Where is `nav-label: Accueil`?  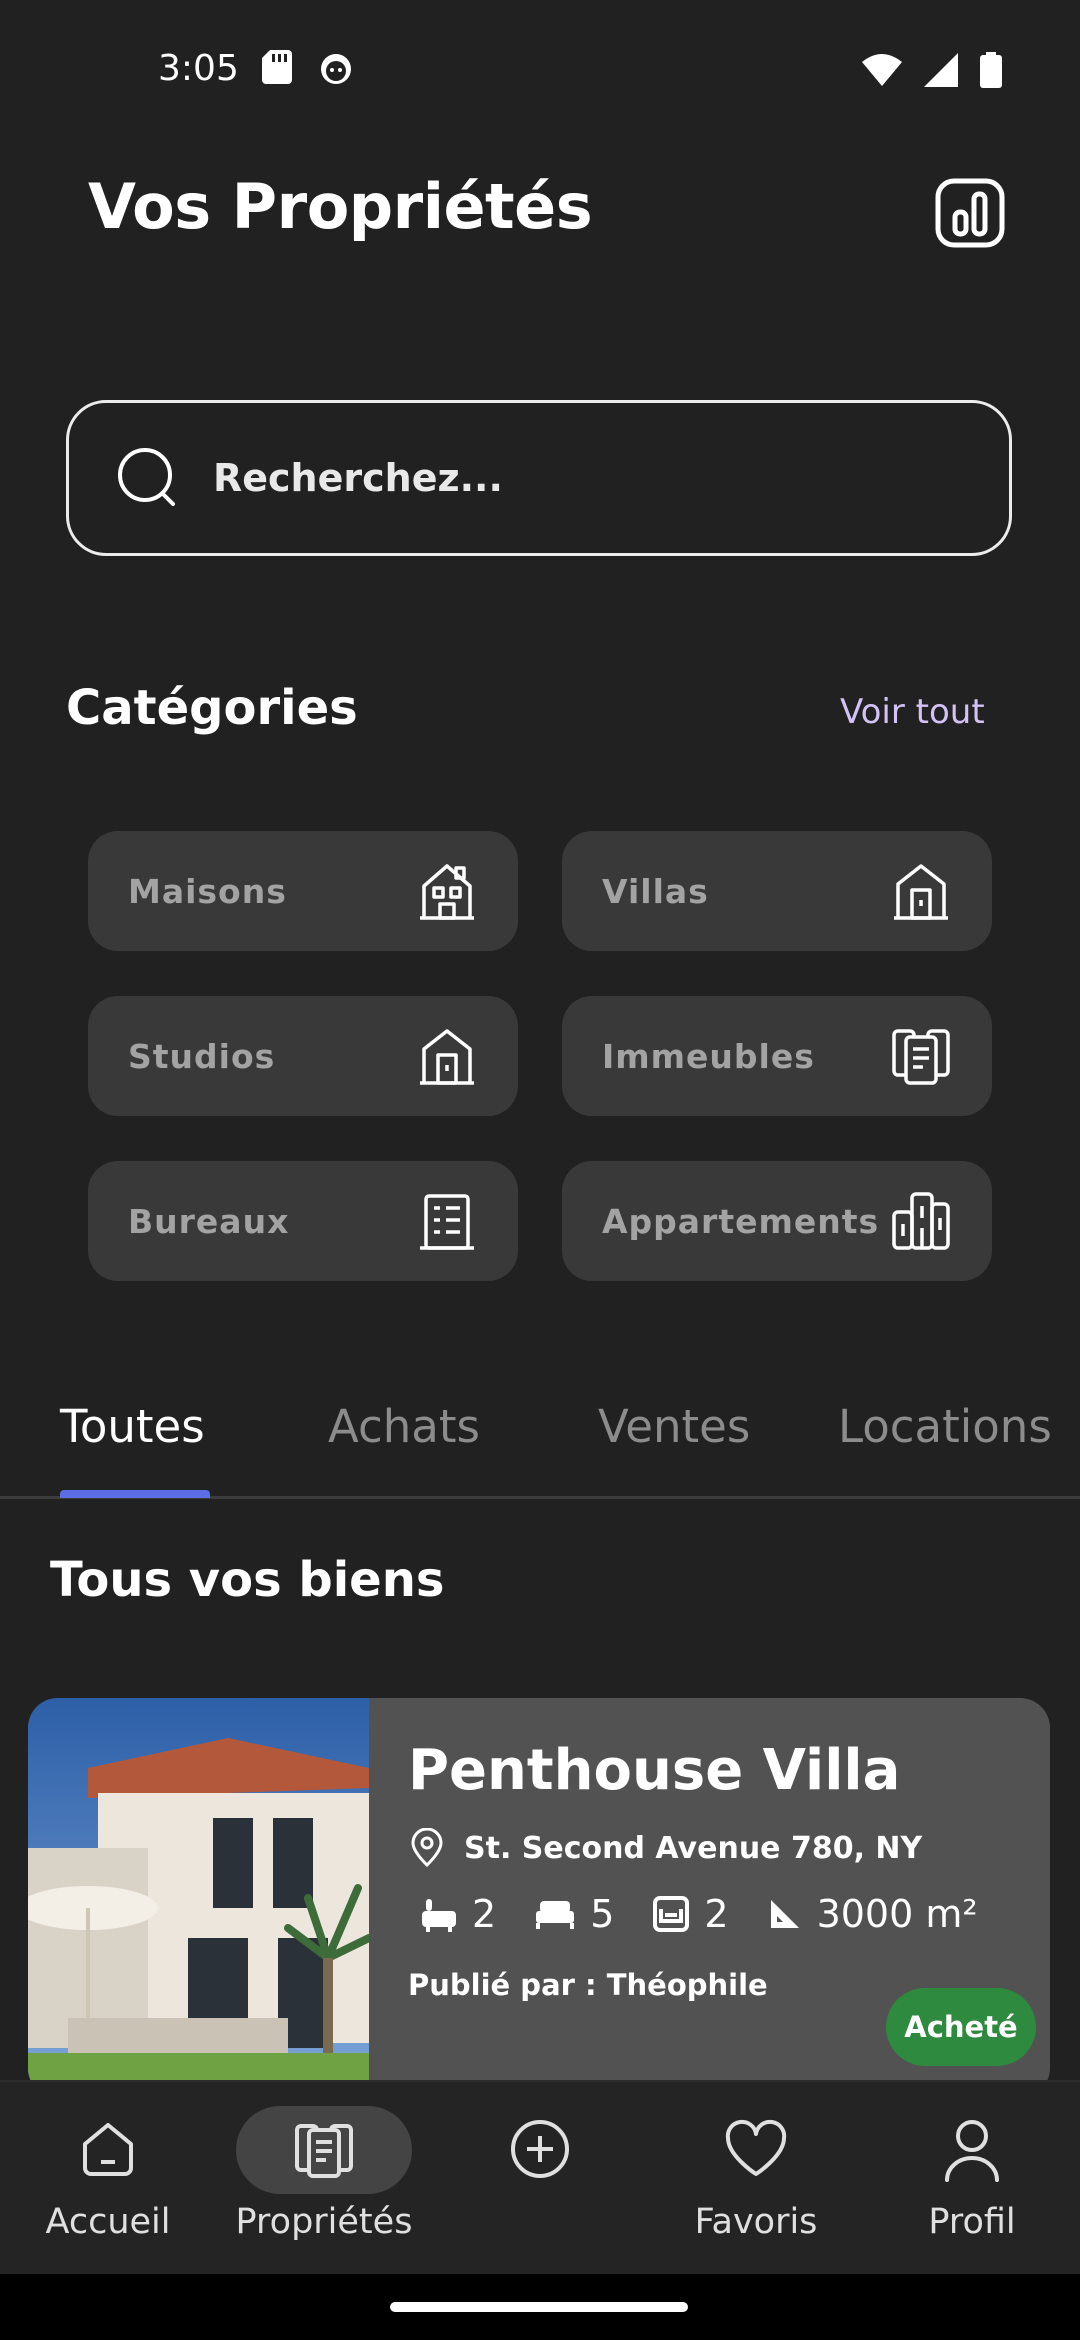
nav-label: Accueil is located at coordinates (108, 2222).